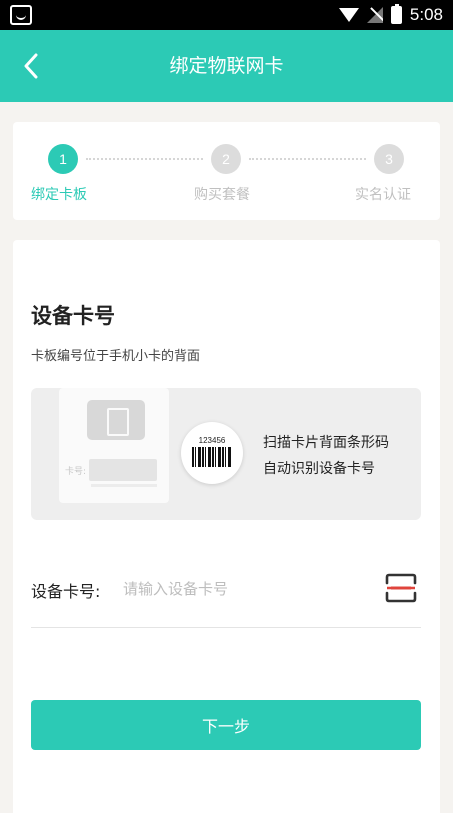  Describe the element at coordinates (243, 589) in the screenshot. I see `card-number-input` at that location.